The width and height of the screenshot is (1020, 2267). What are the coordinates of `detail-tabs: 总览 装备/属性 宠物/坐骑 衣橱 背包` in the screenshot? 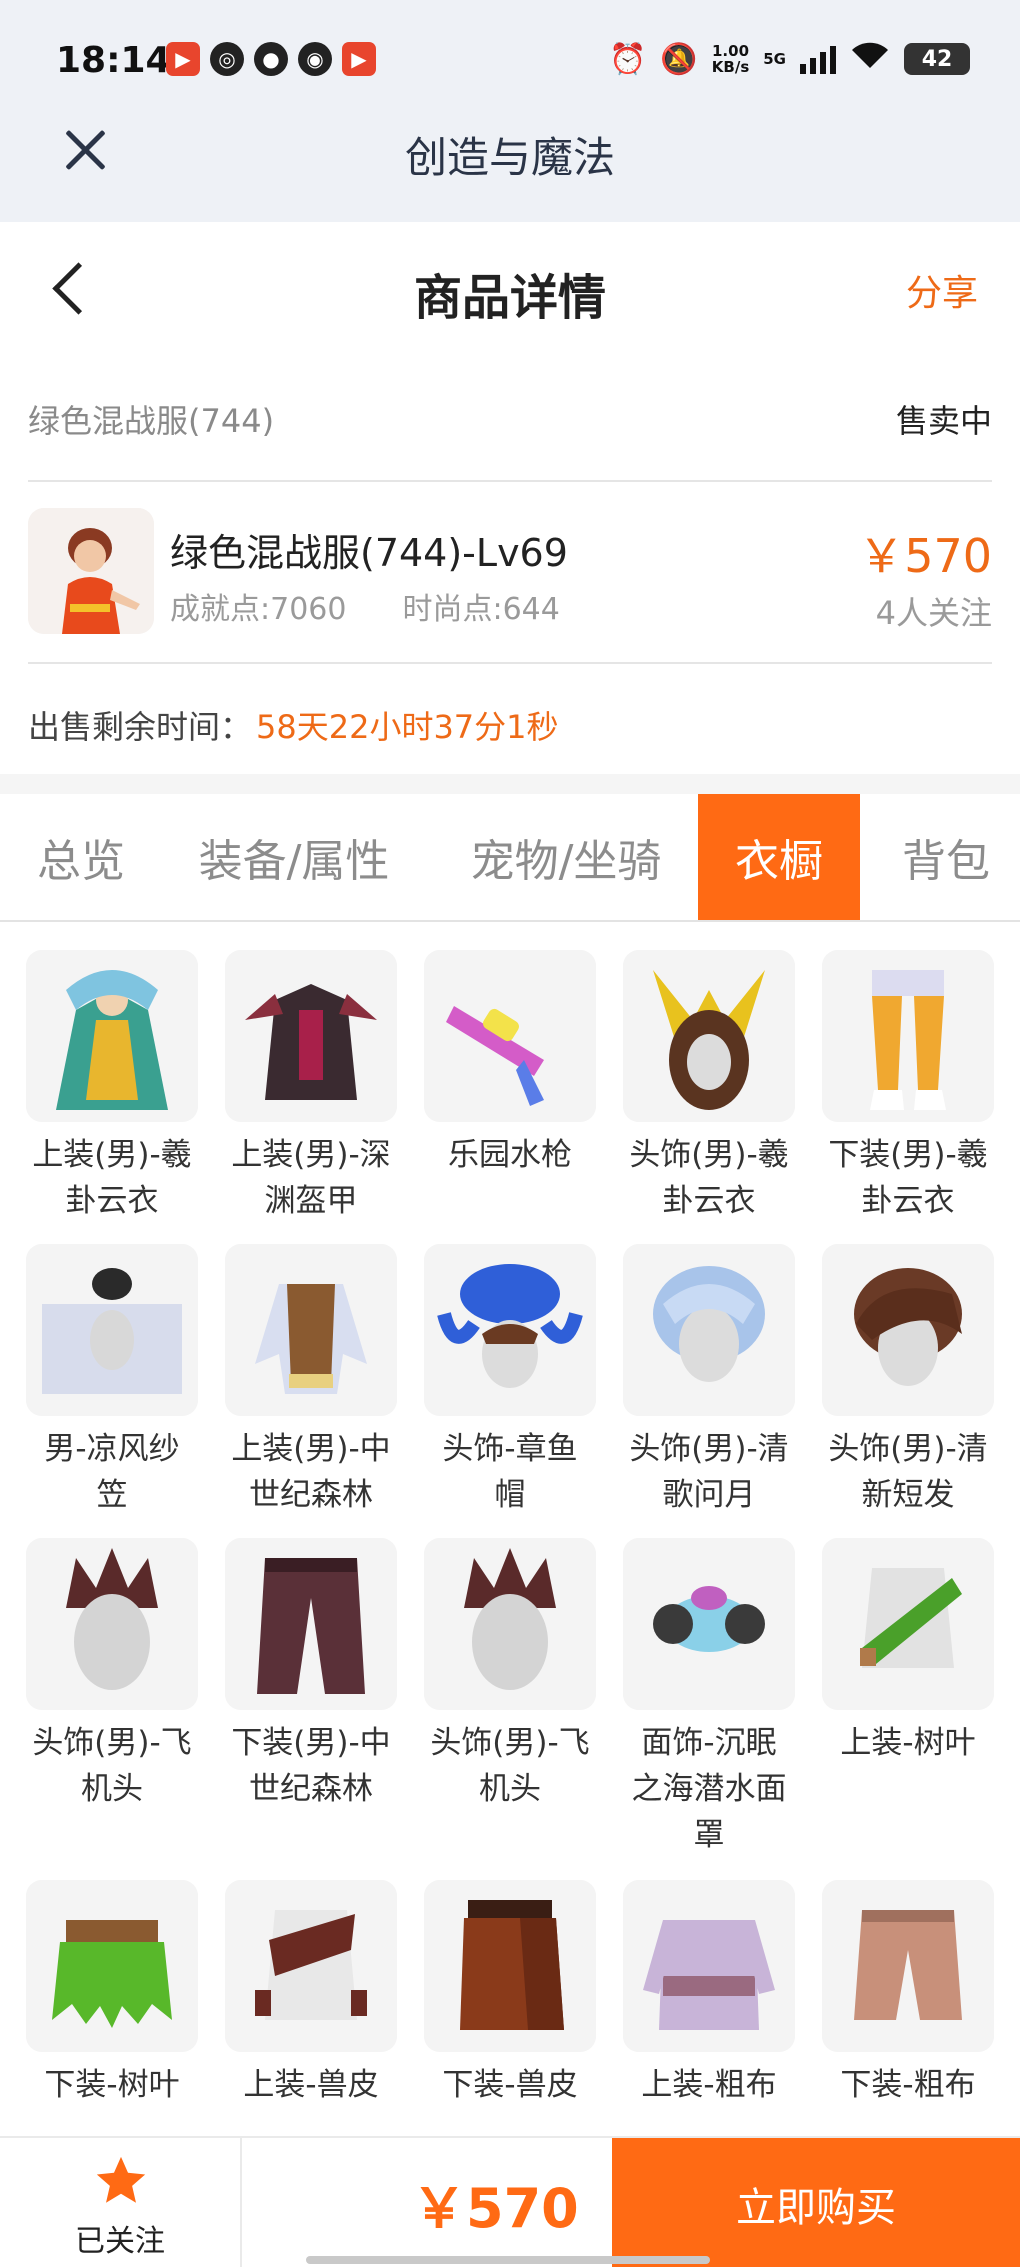 It's located at (510, 858).